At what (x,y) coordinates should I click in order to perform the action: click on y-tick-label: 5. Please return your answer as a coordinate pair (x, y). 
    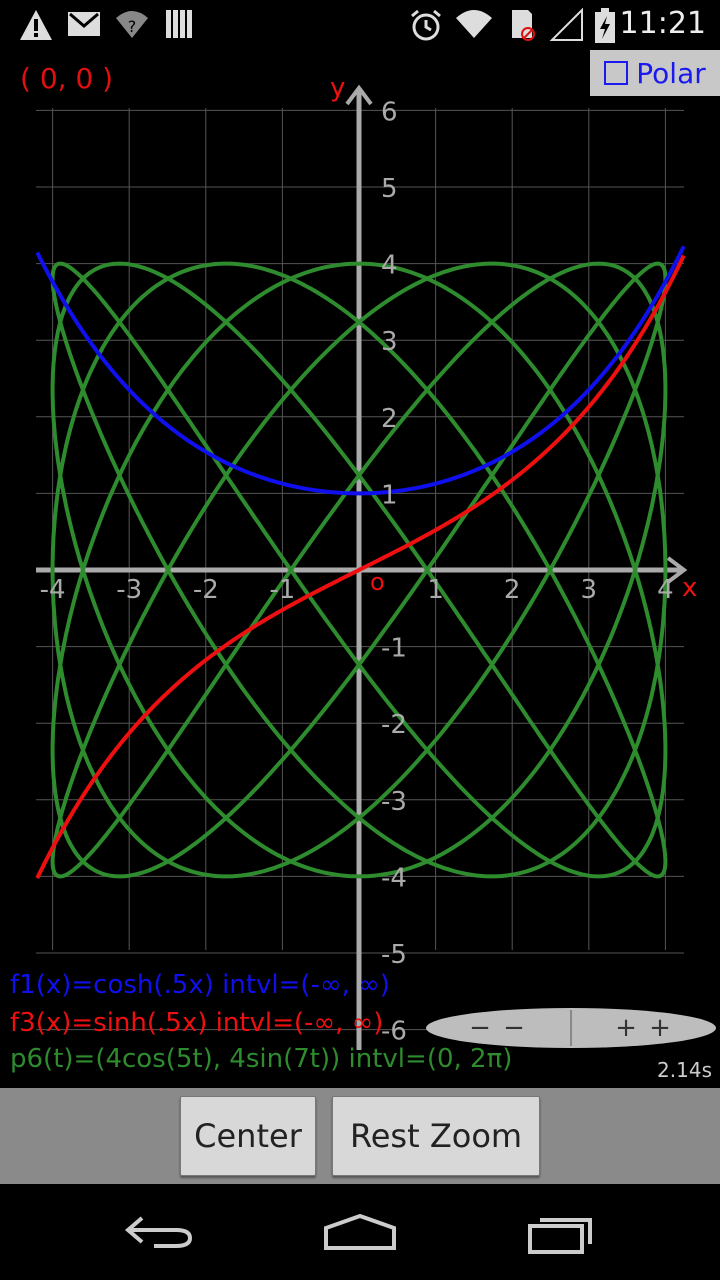
    Looking at the image, I should click on (389, 189).